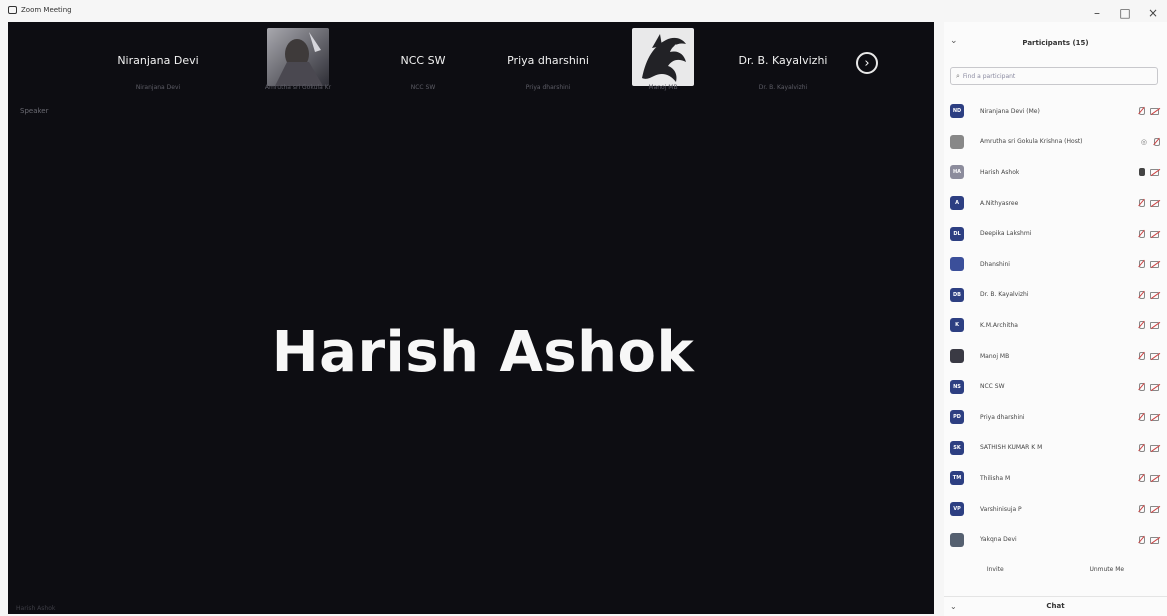 This screenshot has width=1167, height=616. What do you see at coordinates (995, 264) in the screenshot?
I see `participant-name: Dhanshini` at bounding box center [995, 264].